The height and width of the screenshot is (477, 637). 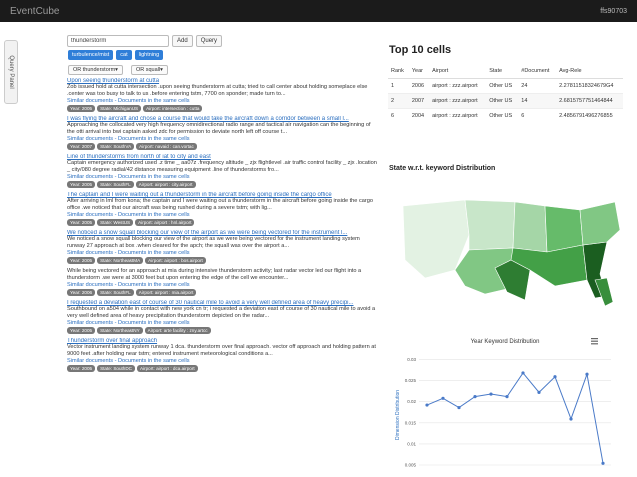 I want to click on table-cell: 1, so click(x=398, y=86).